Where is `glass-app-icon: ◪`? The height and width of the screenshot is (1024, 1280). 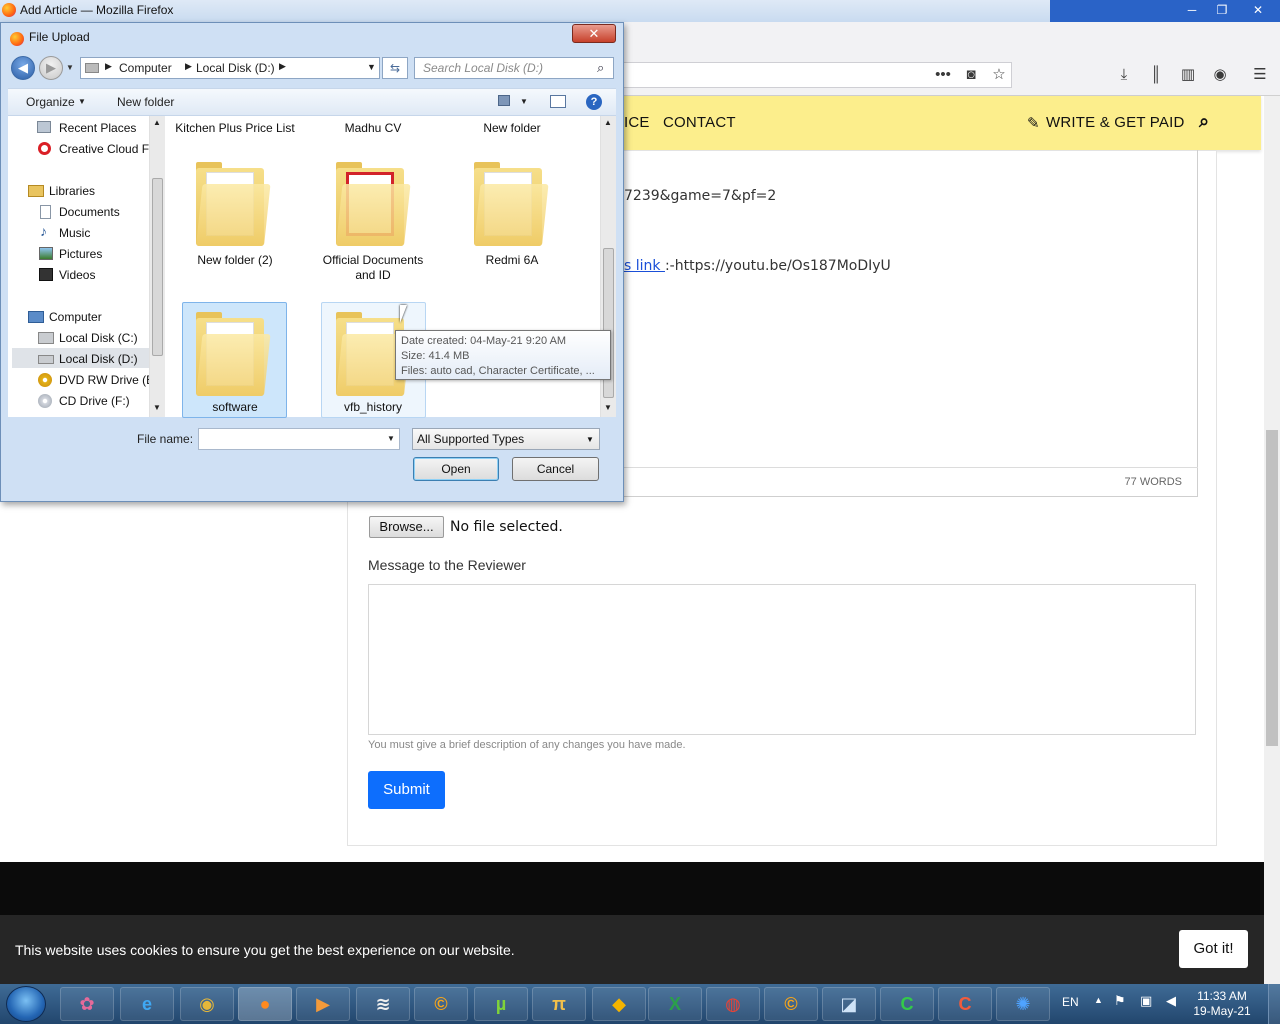 glass-app-icon: ◪ is located at coordinates (849, 1004).